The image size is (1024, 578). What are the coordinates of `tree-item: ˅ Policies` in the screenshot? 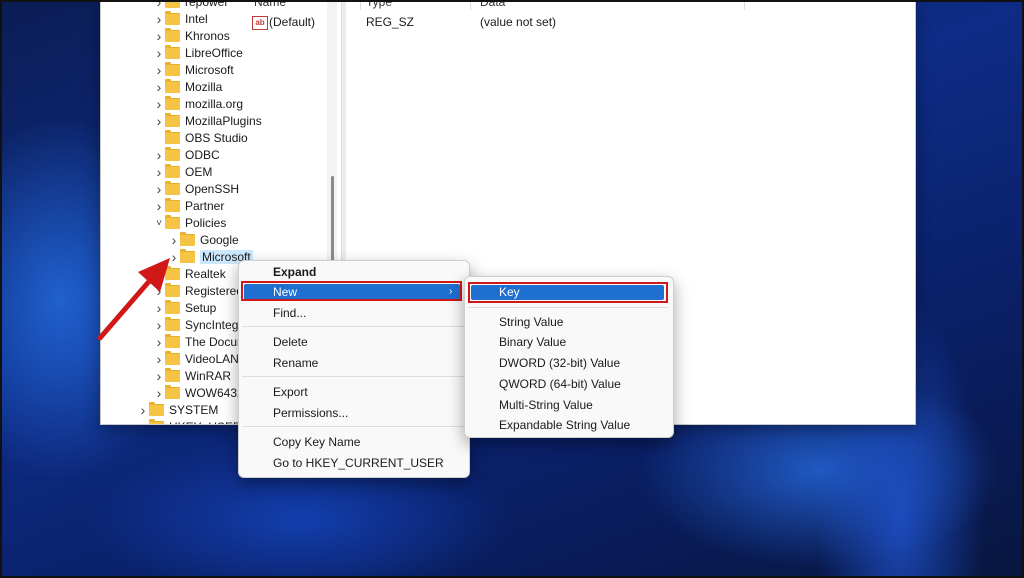 It's located at (189, 223).